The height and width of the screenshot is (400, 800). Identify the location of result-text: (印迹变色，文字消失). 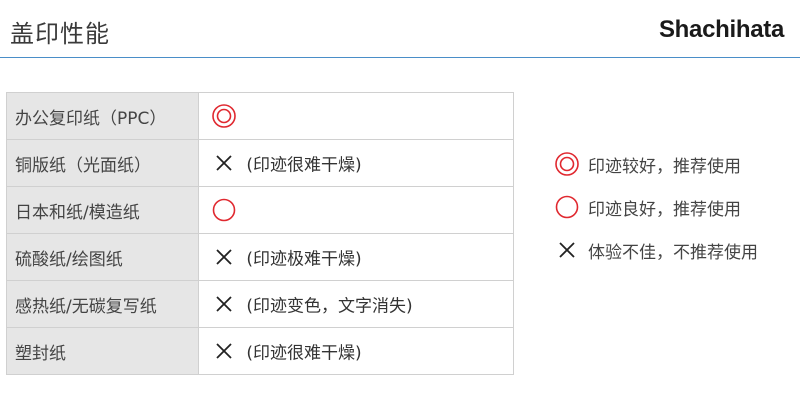
(329, 306).